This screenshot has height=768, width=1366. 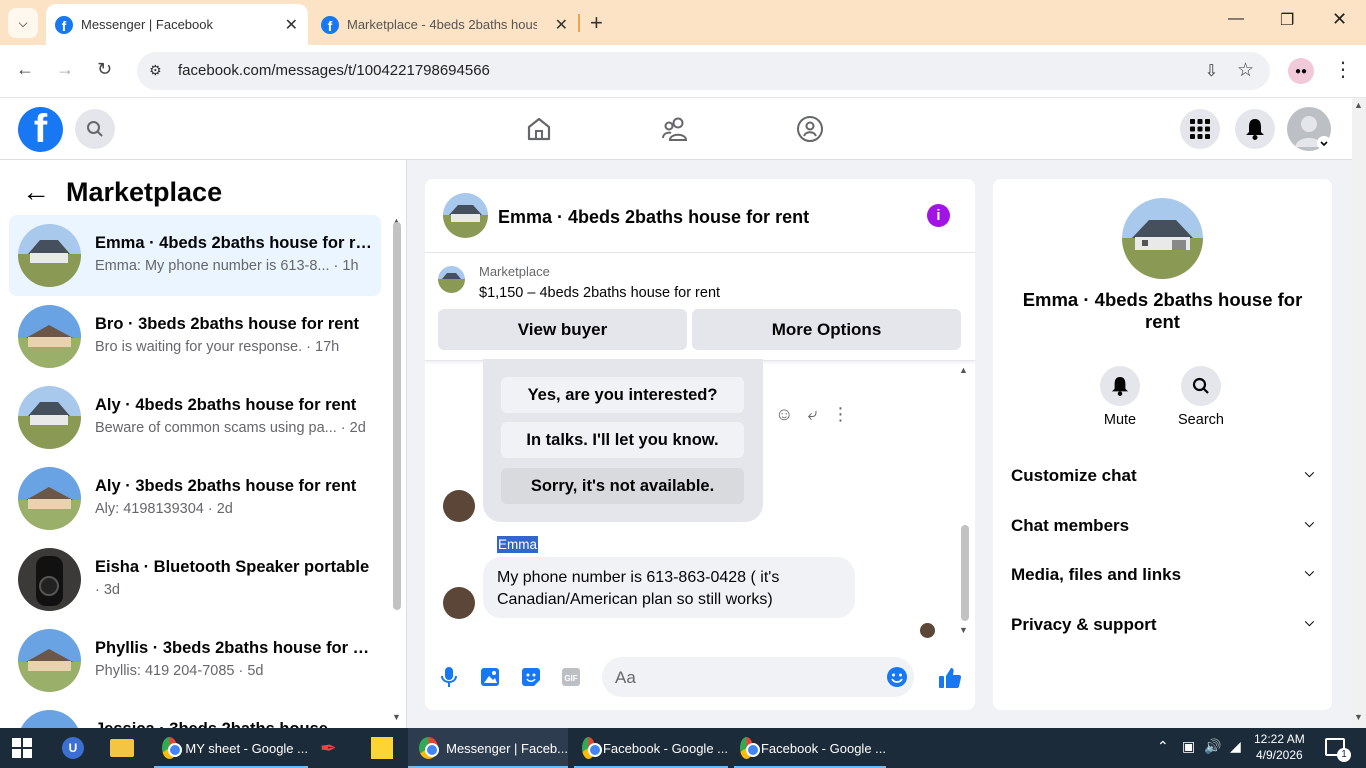 I want to click on browser-profile-avatar: ●●, so click(x=1301, y=71).